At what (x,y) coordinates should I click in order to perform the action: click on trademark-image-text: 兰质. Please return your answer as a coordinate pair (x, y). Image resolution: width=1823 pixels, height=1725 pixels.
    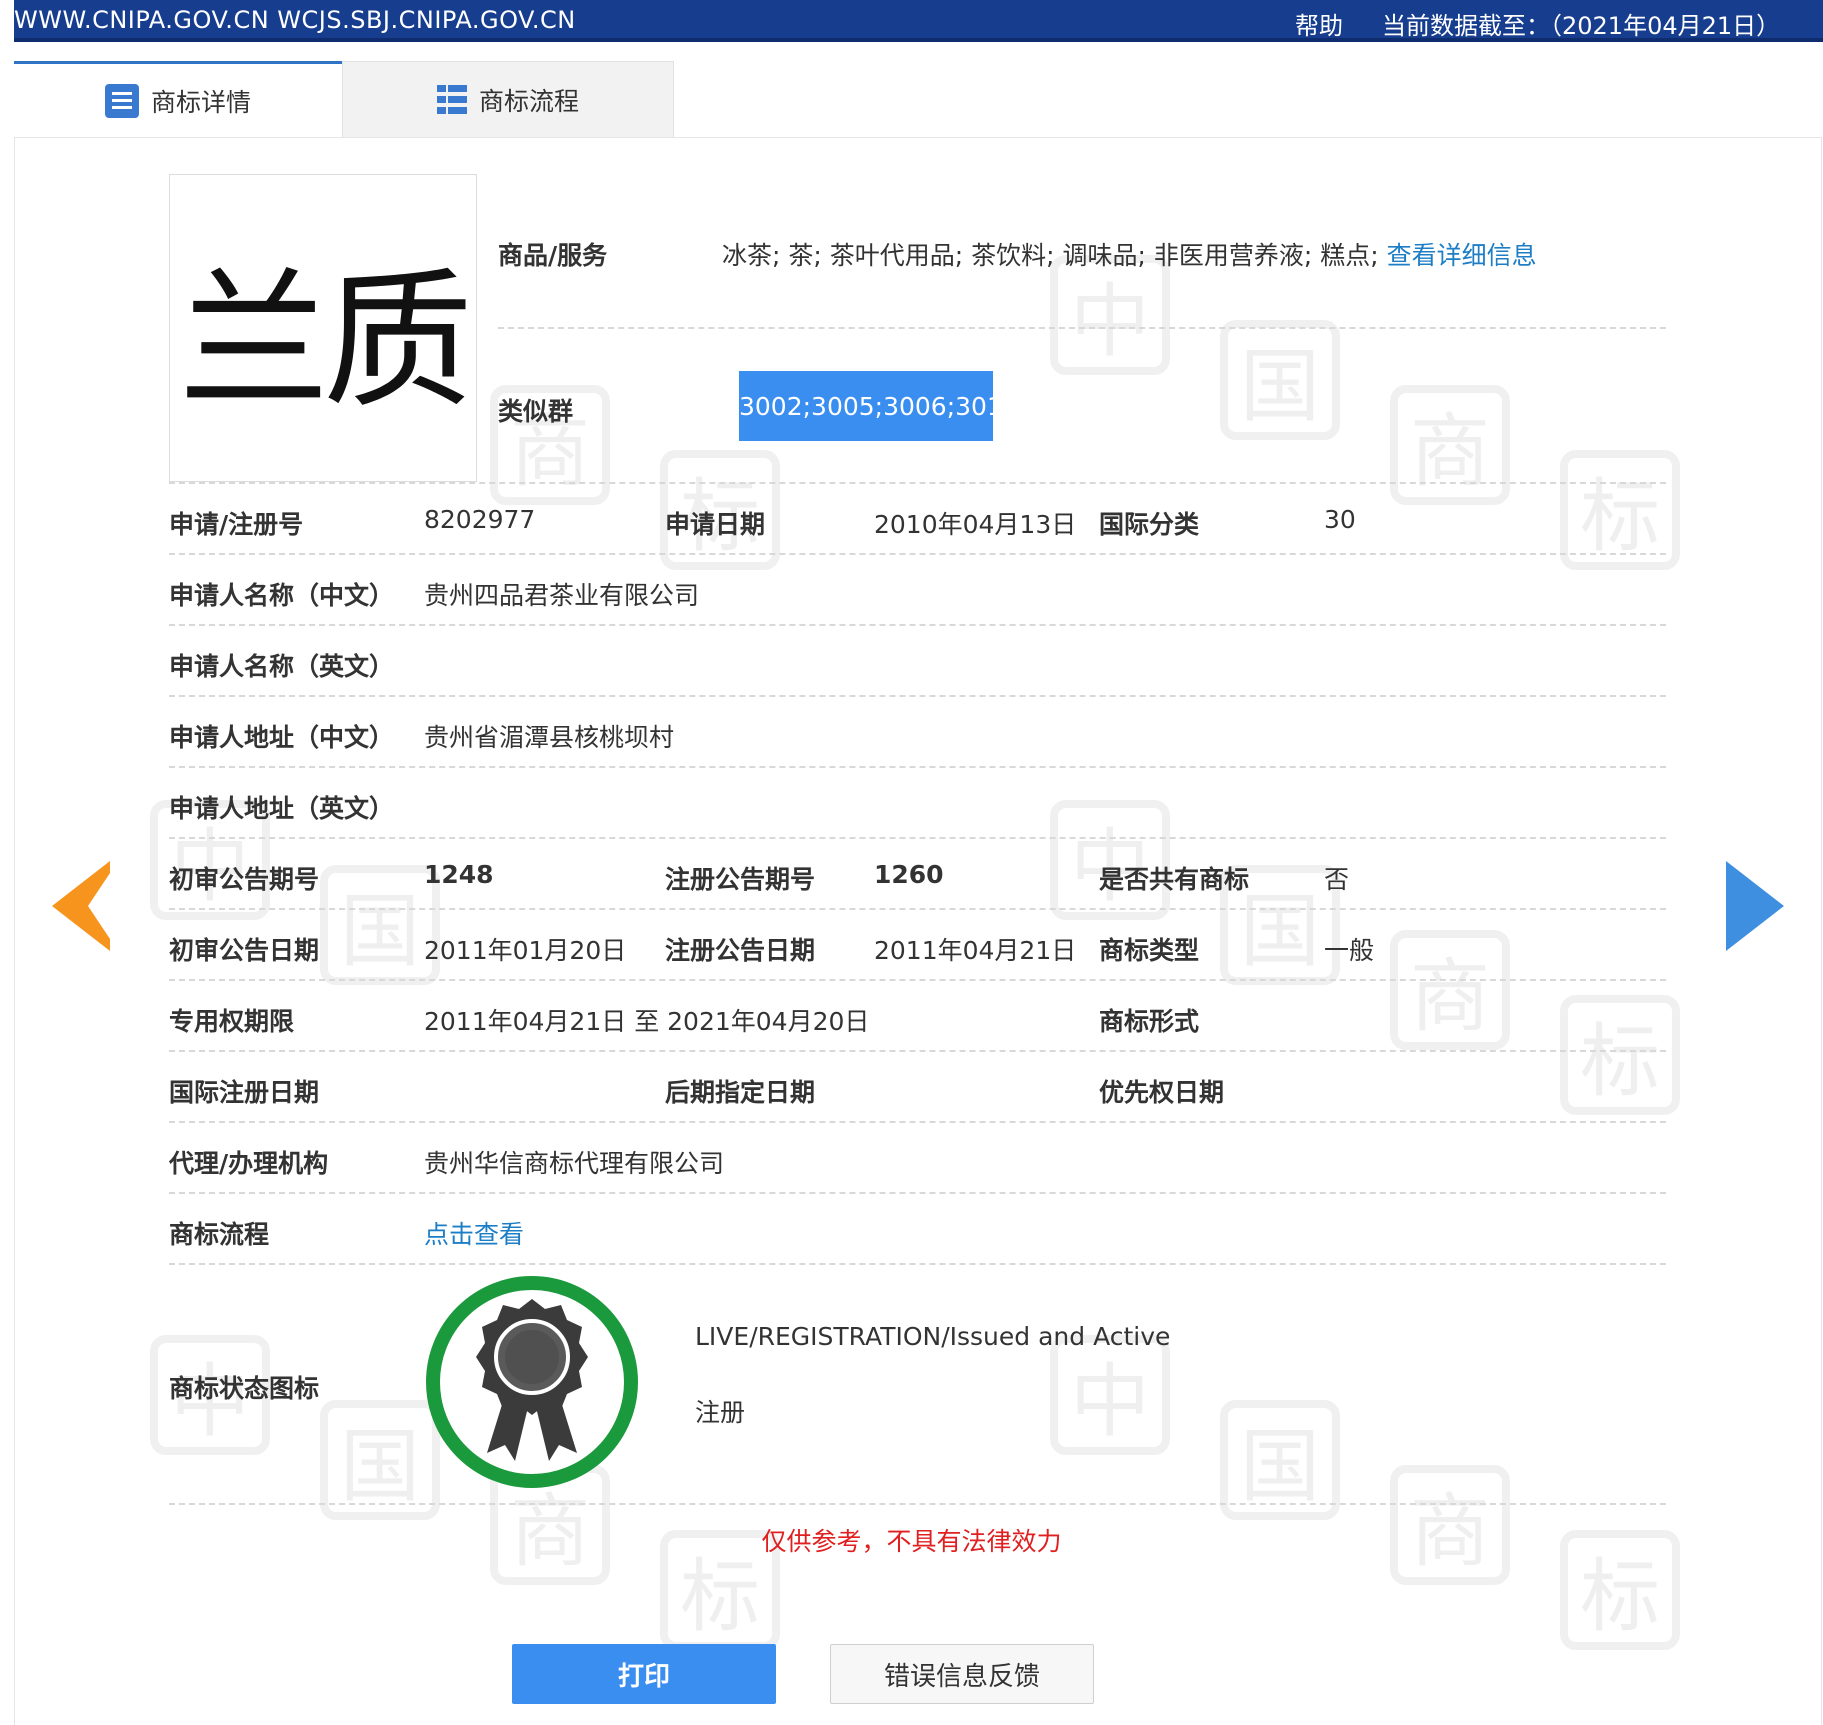
    Looking at the image, I should click on (325, 341).